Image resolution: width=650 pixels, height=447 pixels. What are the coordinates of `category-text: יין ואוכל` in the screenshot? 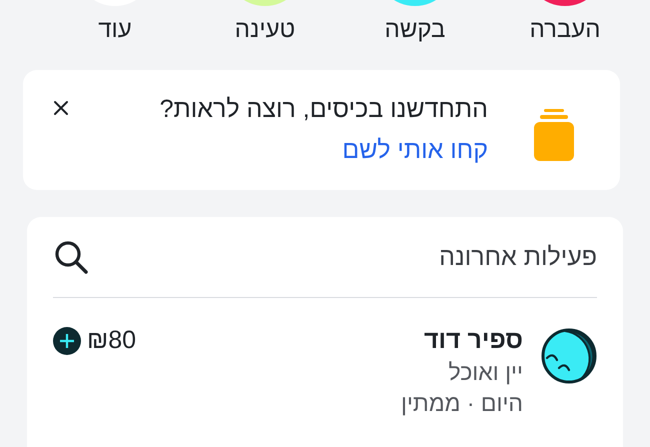 It's located at (485, 372).